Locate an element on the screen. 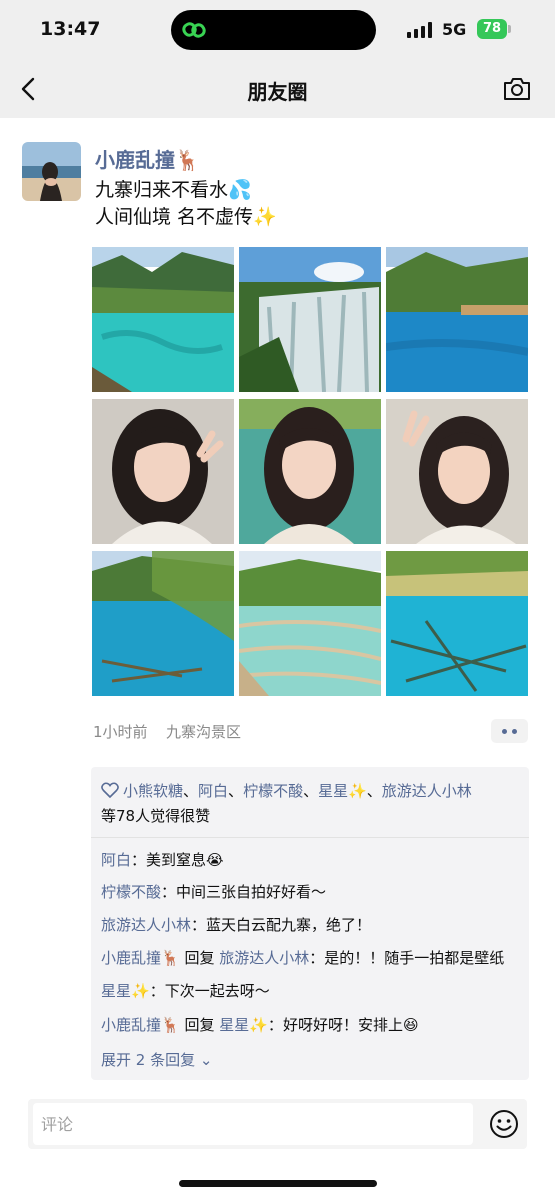  comment-reply: 小鹿乱撞🦌 回复 星星✨：好呀好呀！安排上😆 is located at coordinates (313, 1024).